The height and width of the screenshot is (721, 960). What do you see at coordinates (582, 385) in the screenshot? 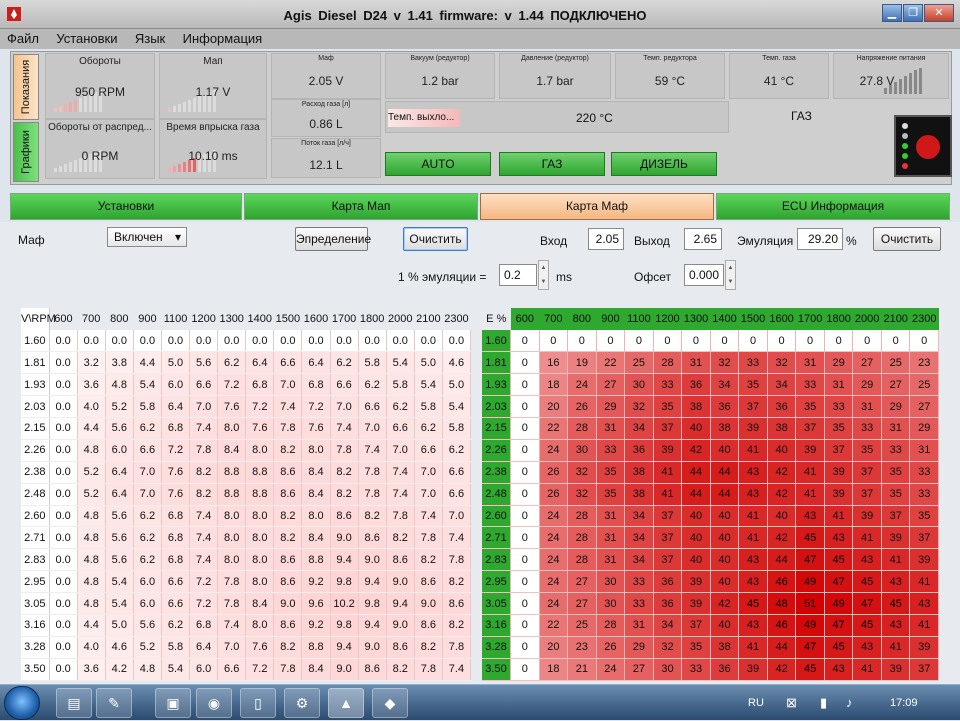
I see `table-cell: 24` at bounding box center [582, 385].